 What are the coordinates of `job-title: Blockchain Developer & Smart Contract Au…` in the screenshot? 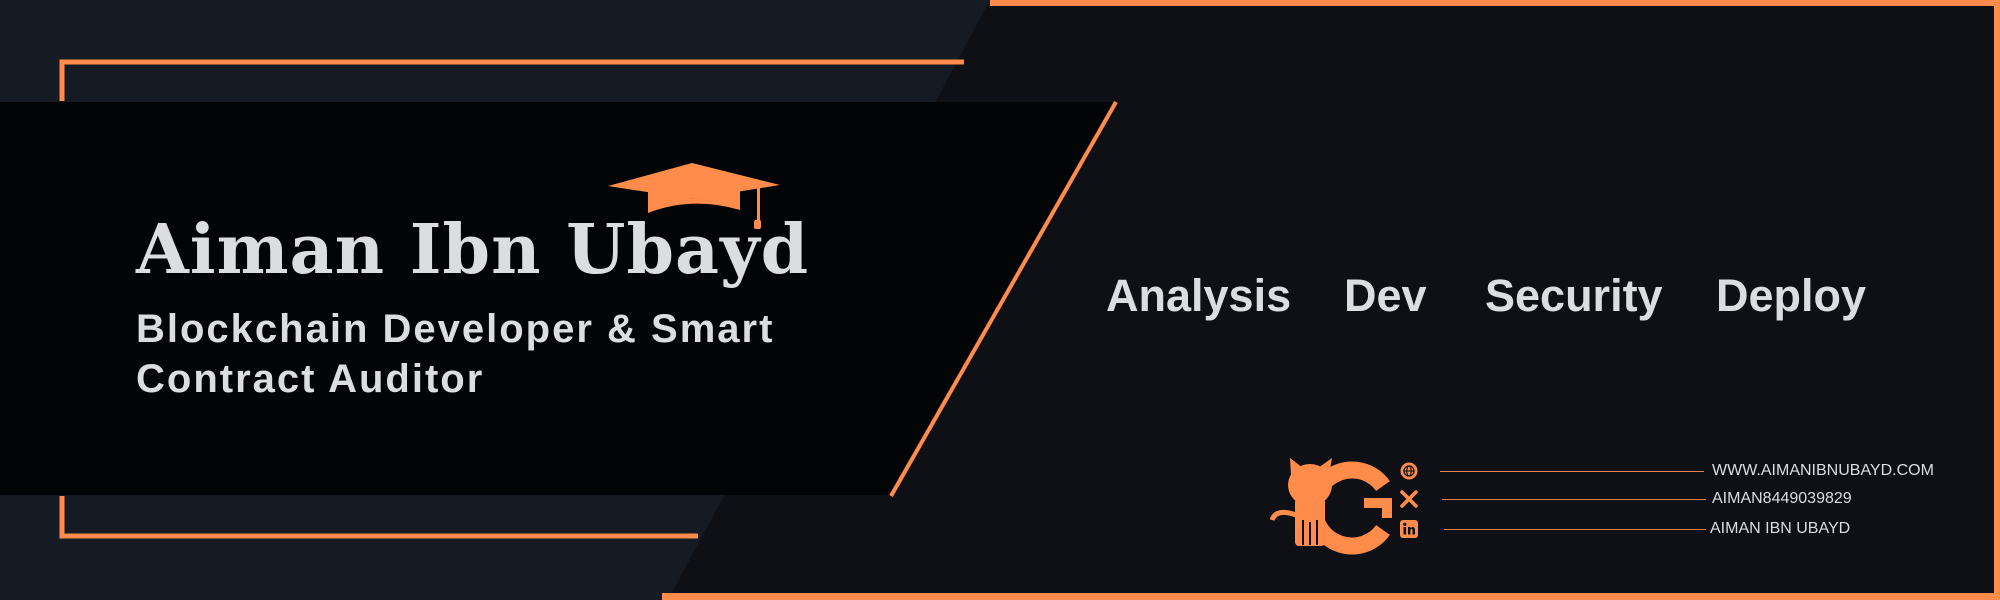 It's located at (455, 354).